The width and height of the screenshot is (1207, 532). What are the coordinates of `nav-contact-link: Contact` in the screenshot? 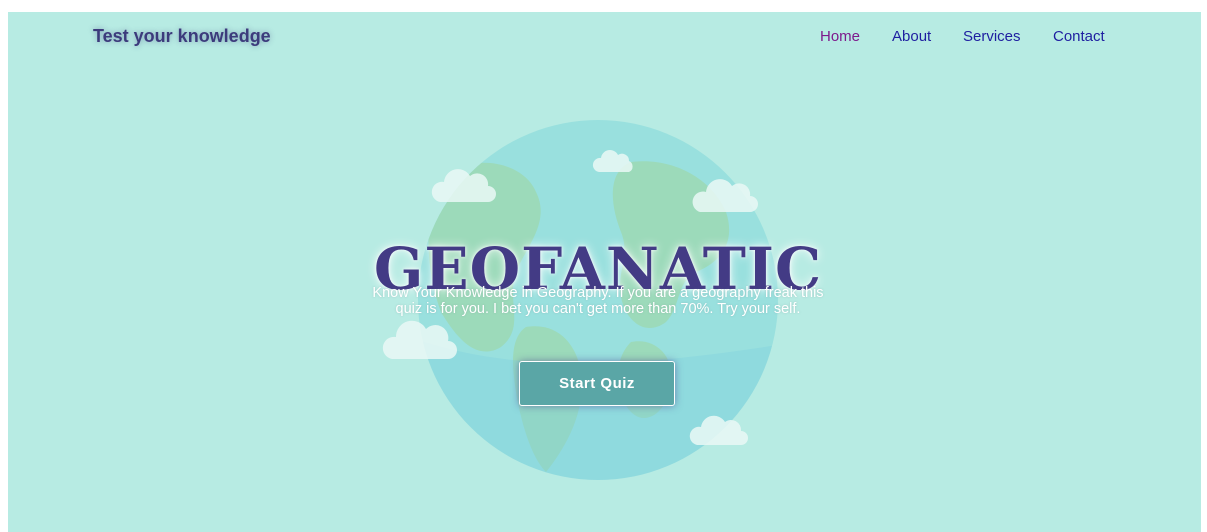 It's located at (1079, 36).